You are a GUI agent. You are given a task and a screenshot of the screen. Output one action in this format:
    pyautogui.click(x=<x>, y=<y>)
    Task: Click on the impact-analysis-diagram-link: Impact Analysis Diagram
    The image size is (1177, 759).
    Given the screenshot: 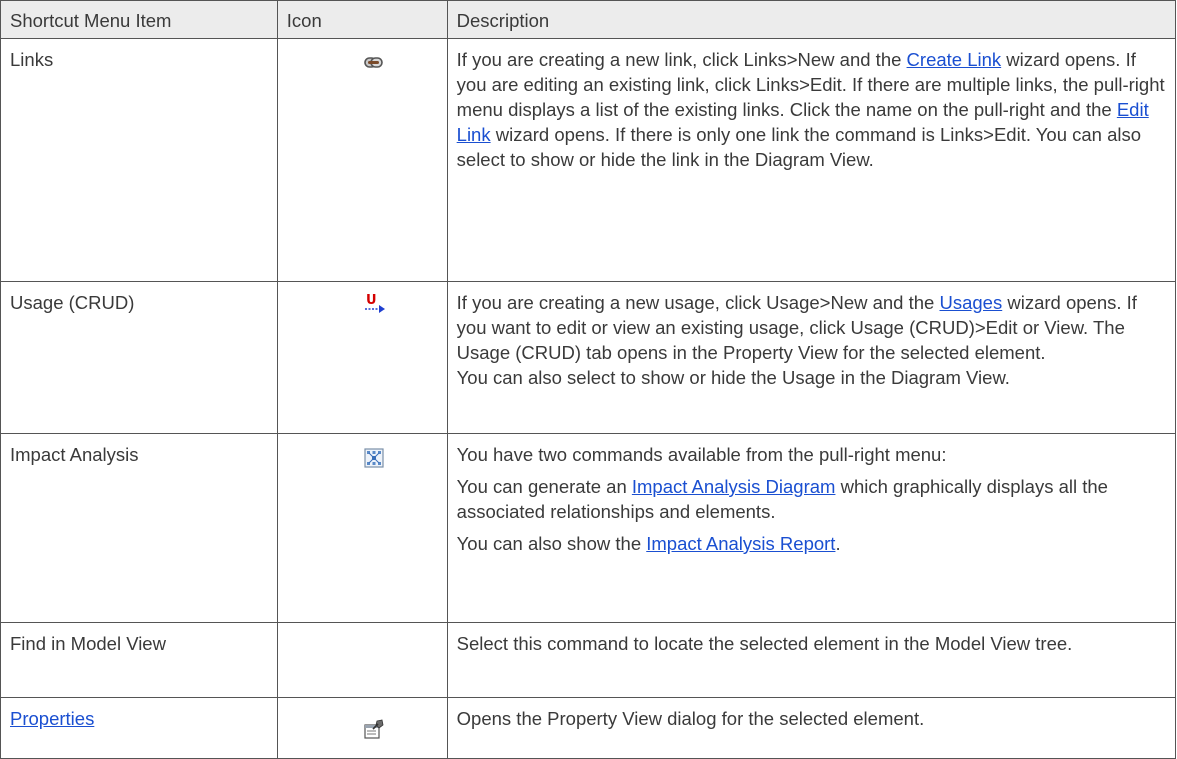 What is the action you would take?
    pyautogui.click(x=734, y=486)
    